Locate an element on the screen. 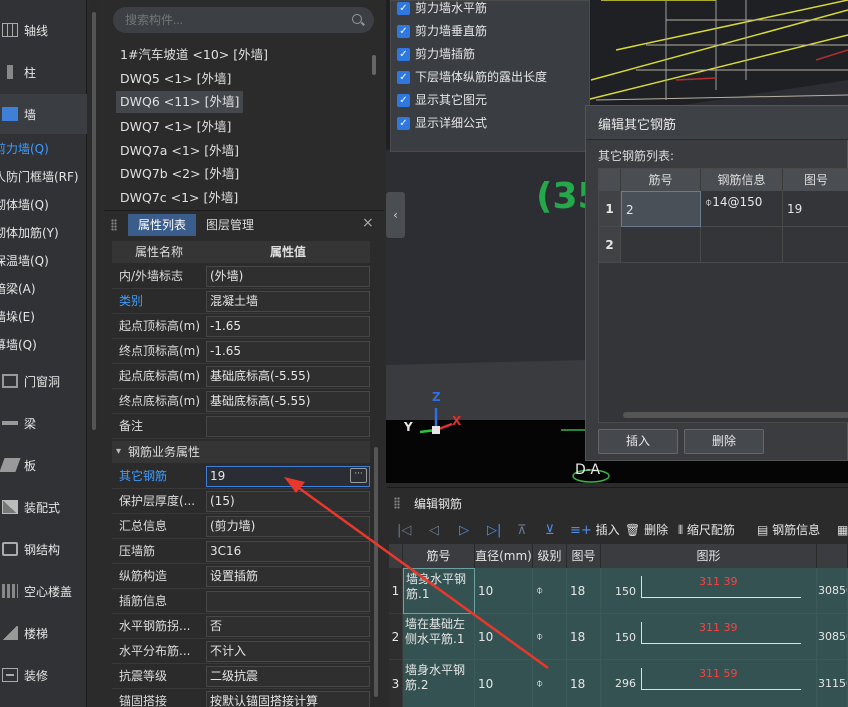  property-value: 否 is located at coordinates (288, 626).